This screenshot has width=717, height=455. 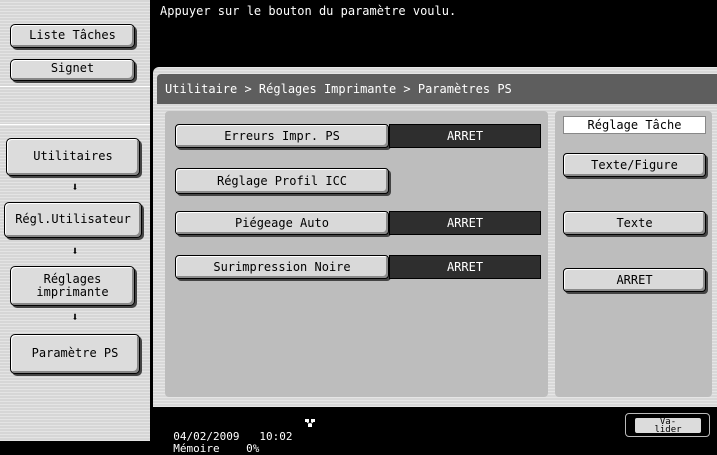 I want to click on text-figure-button: Texte/Figure, so click(x=634, y=165).